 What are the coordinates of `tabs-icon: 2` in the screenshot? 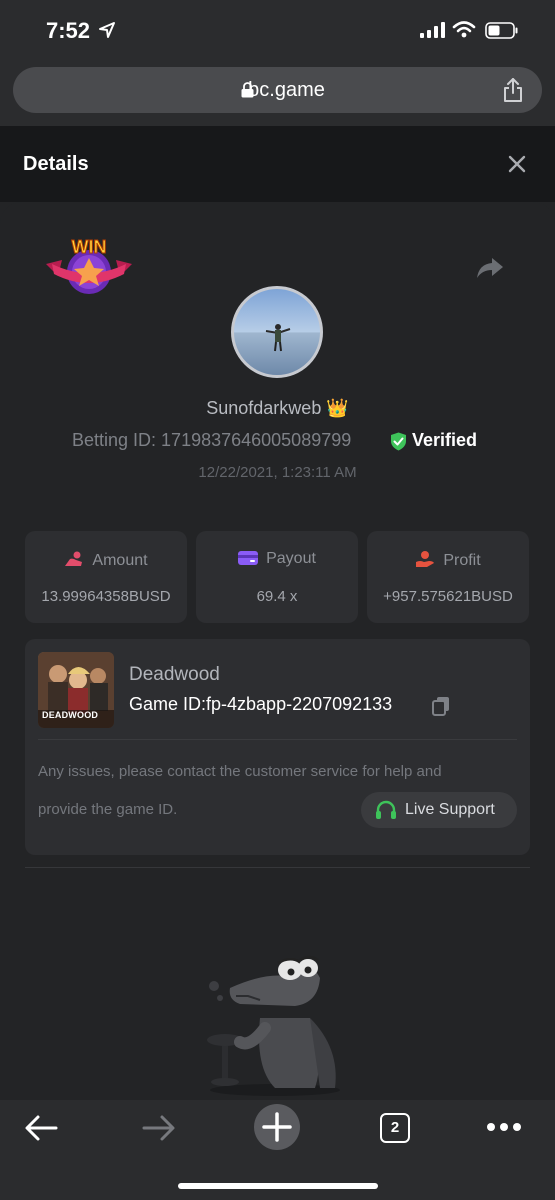 It's located at (395, 1128).